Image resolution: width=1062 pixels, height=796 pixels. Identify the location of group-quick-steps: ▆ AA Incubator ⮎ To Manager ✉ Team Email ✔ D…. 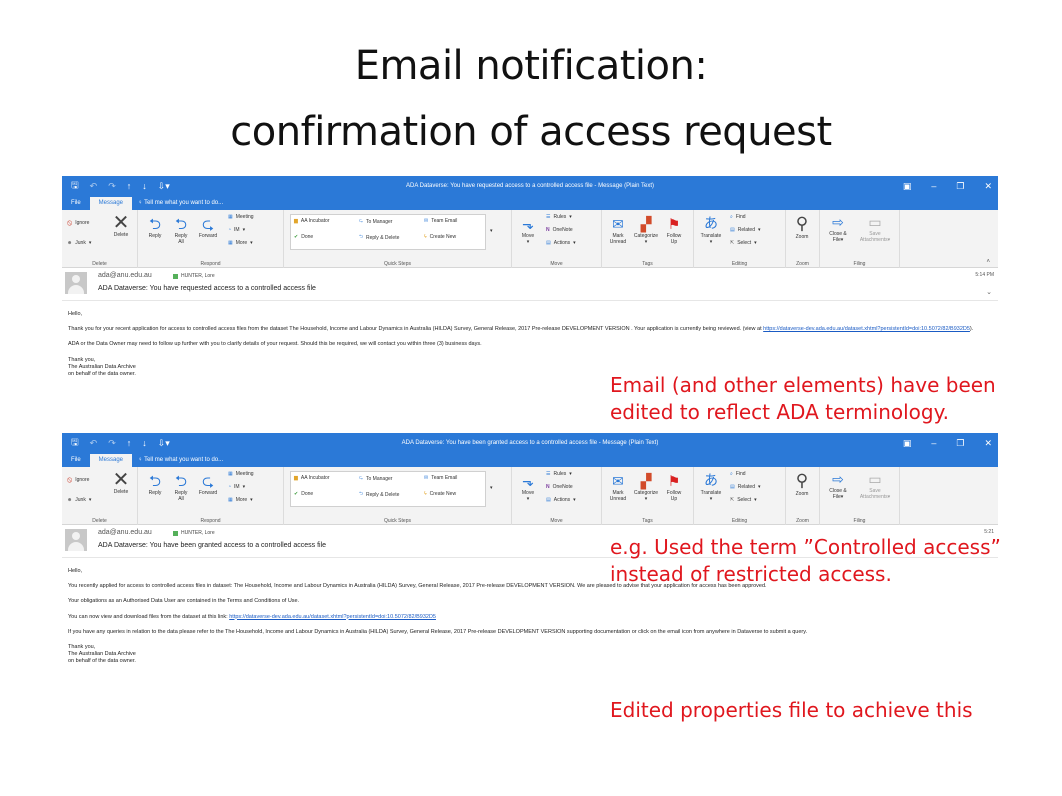
(398, 239).